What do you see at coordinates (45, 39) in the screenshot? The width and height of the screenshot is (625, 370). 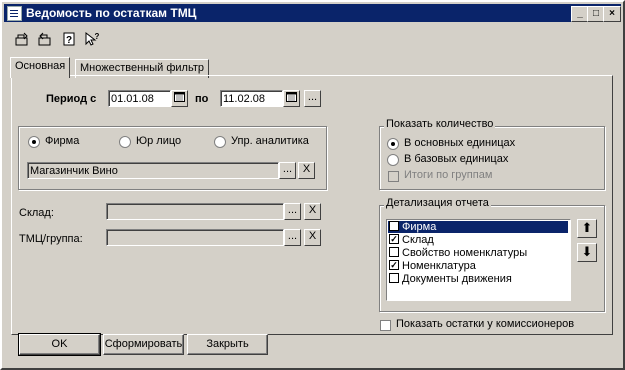 I see `restore-settings-icon` at bounding box center [45, 39].